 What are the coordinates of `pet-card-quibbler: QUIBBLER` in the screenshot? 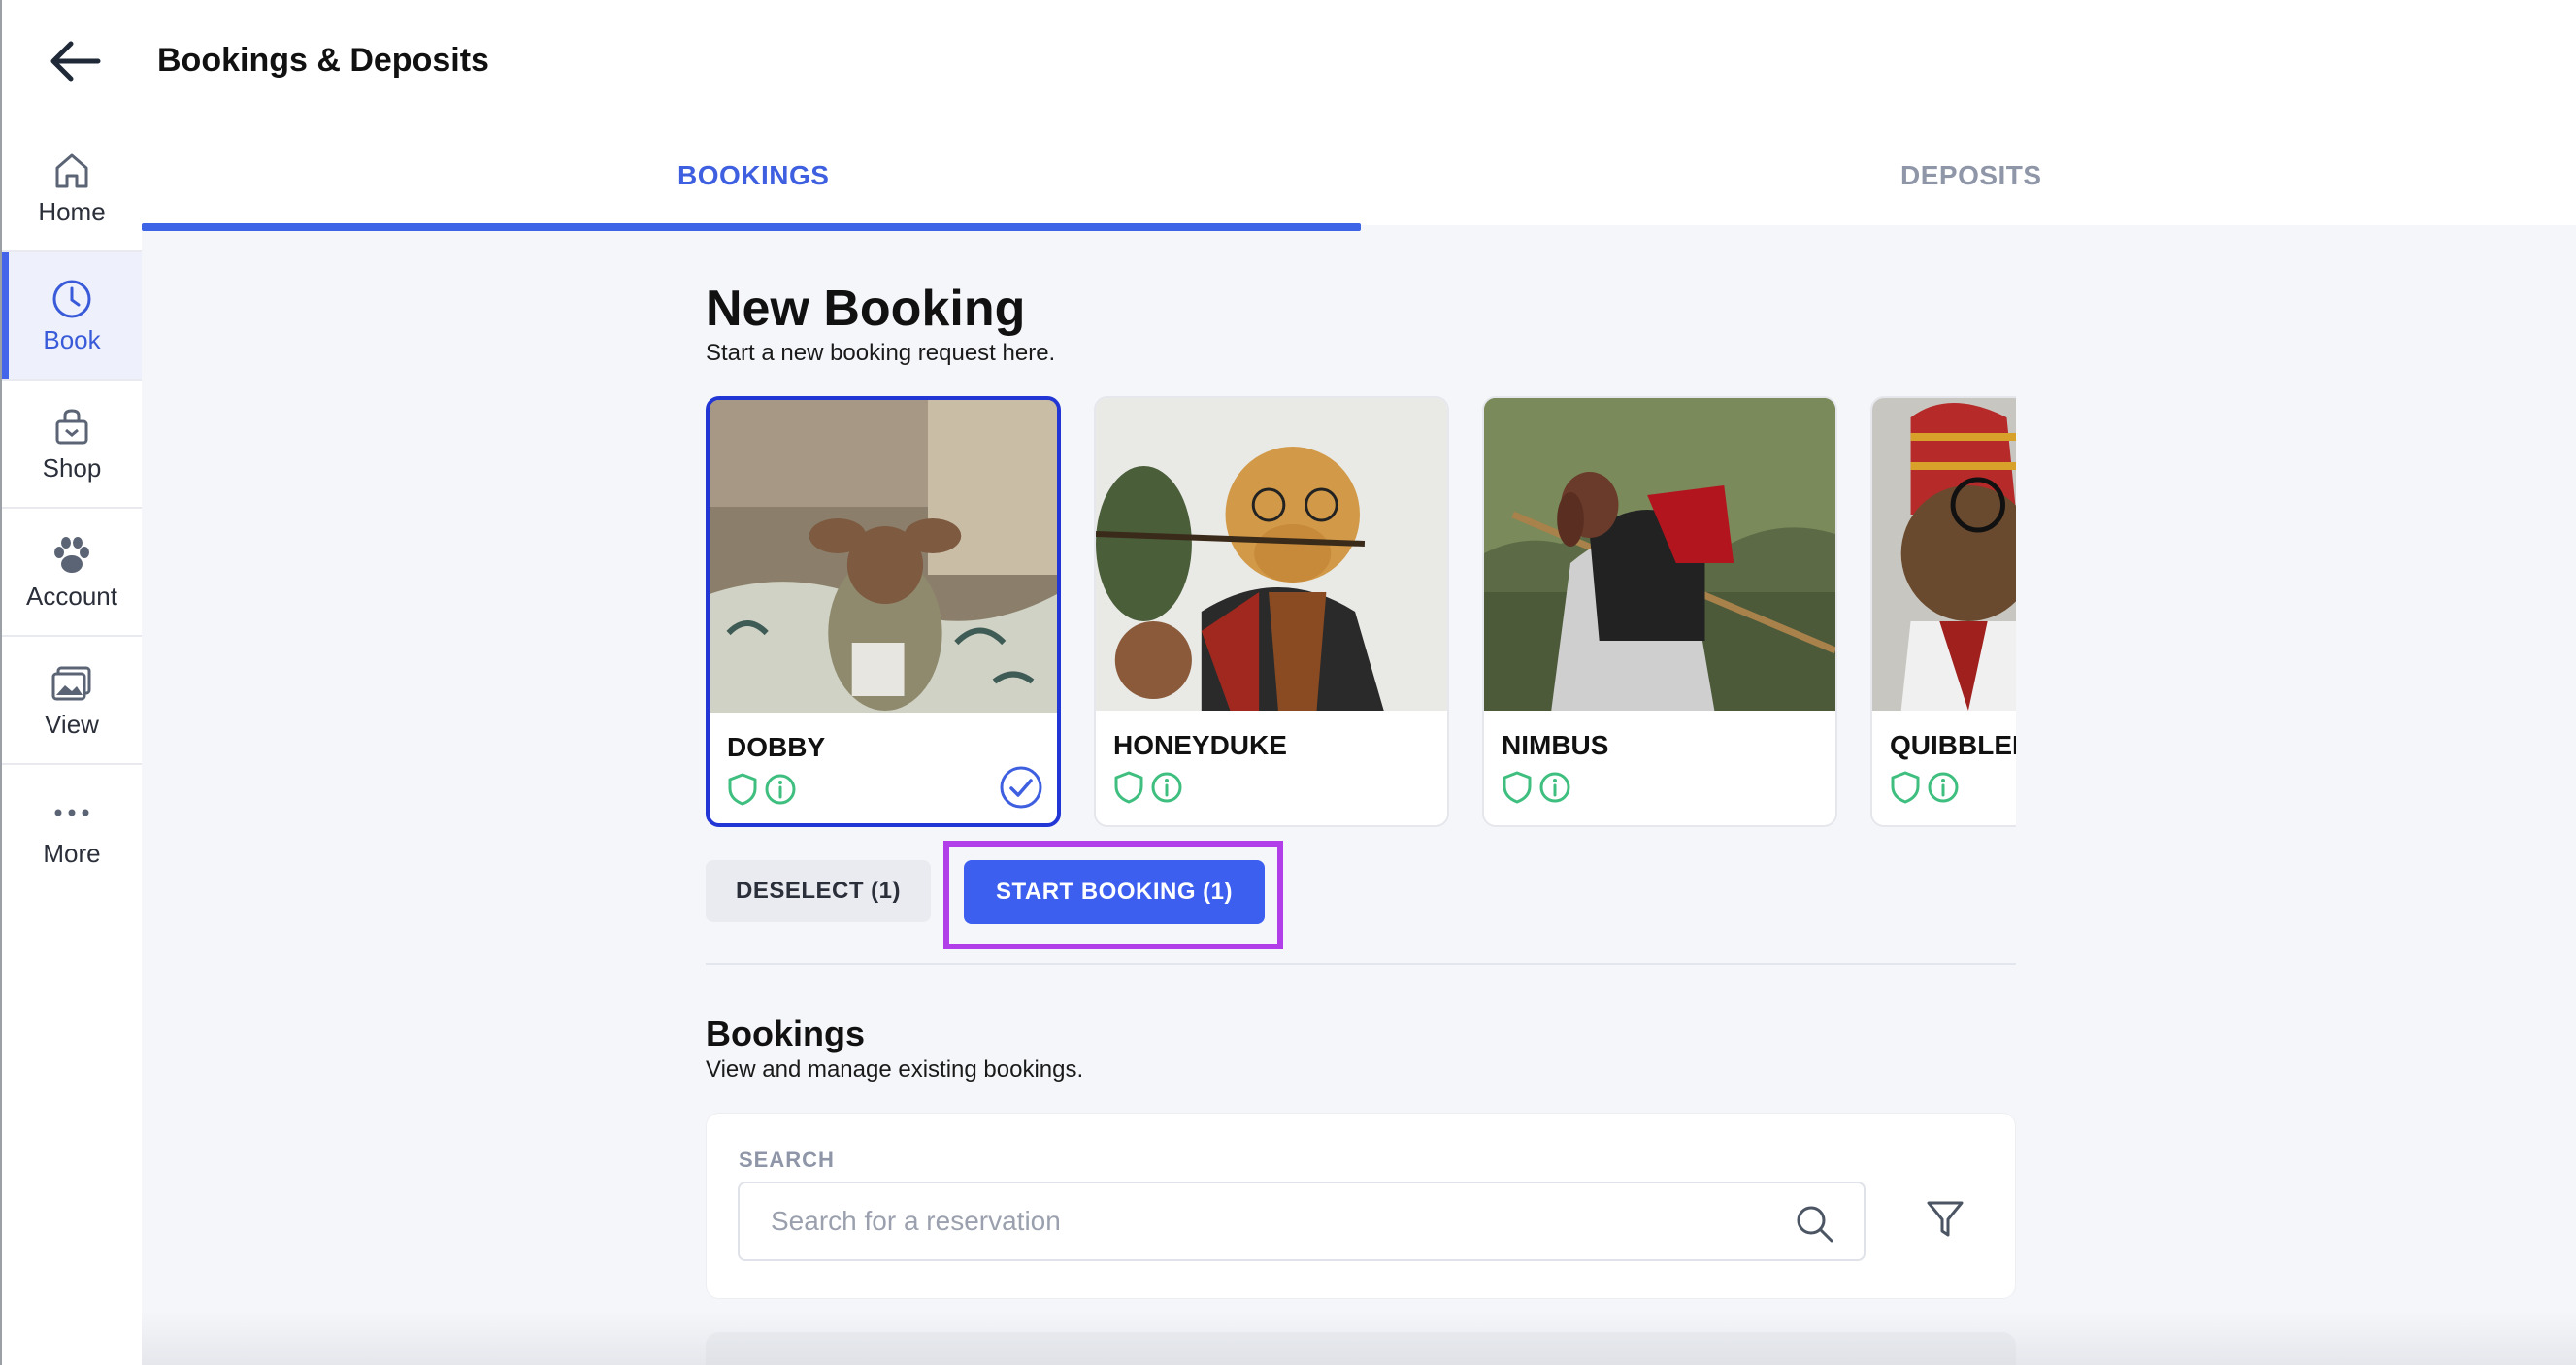 It's located at (1943, 611).